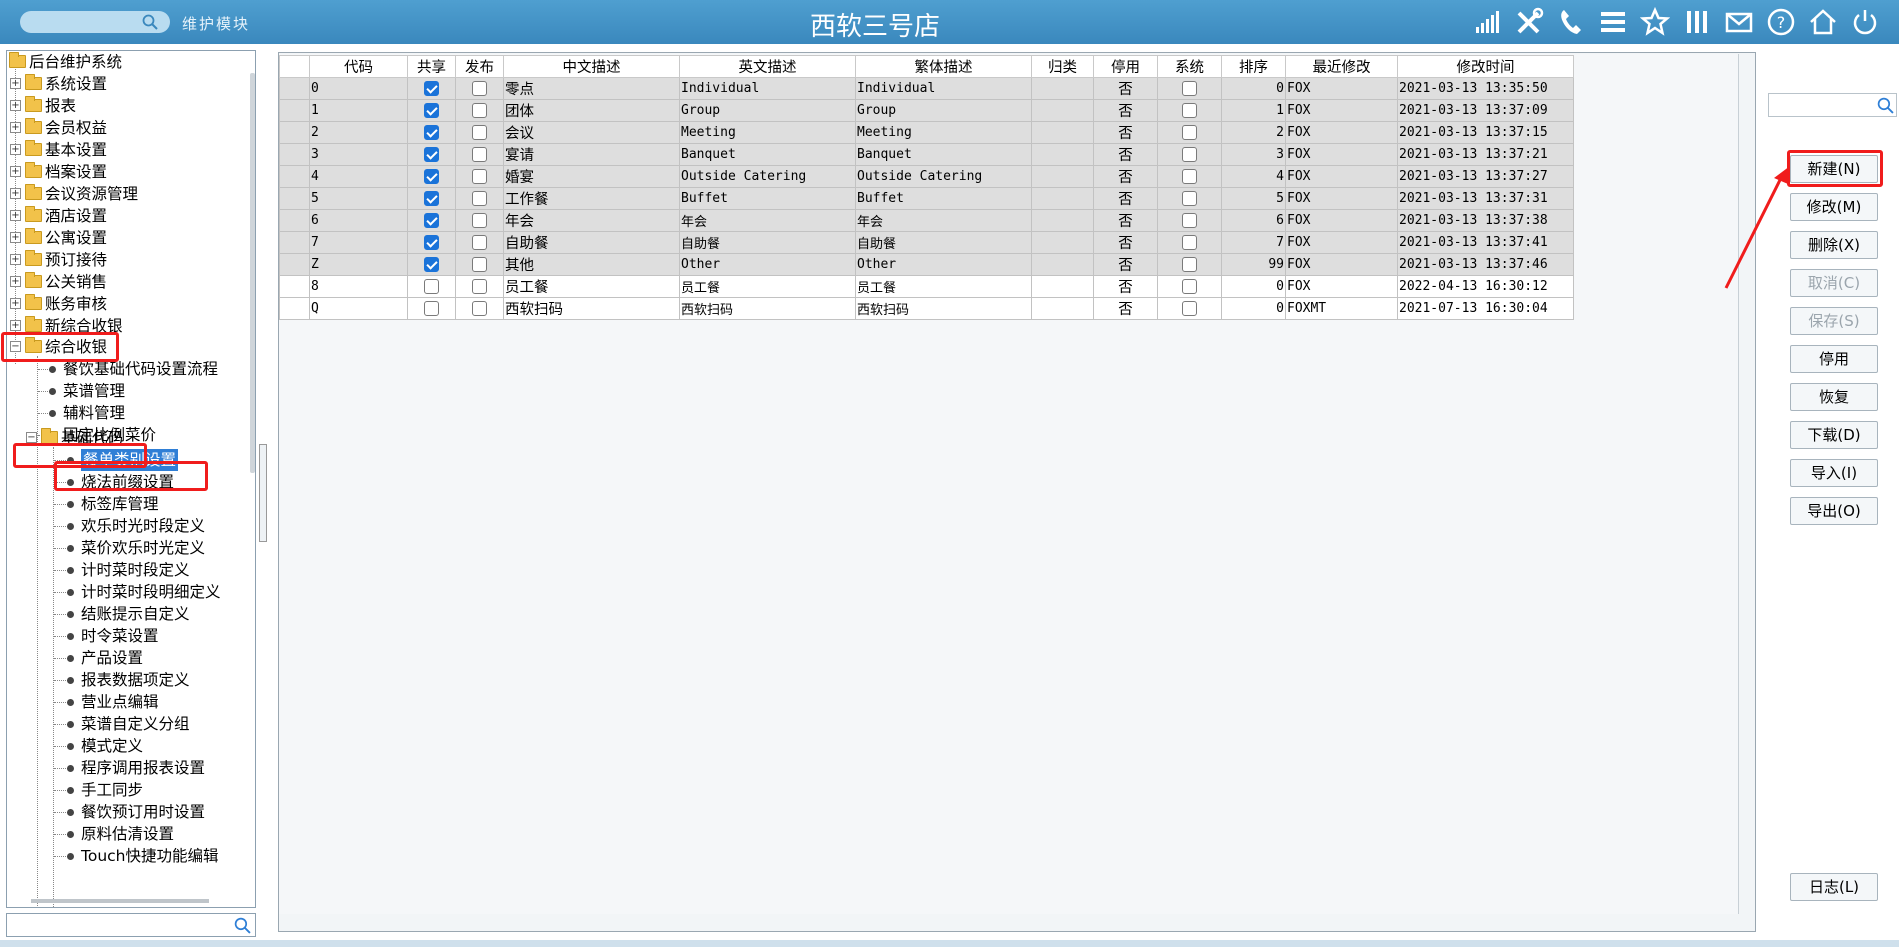 This screenshot has width=1899, height=947. Describe the element at coordinates (926, 286) in the screenshot. I see `table-row: 8 员工餐 员工餐 员工餐否 0 FOX 2022-04-13 16:30:12` at that location.